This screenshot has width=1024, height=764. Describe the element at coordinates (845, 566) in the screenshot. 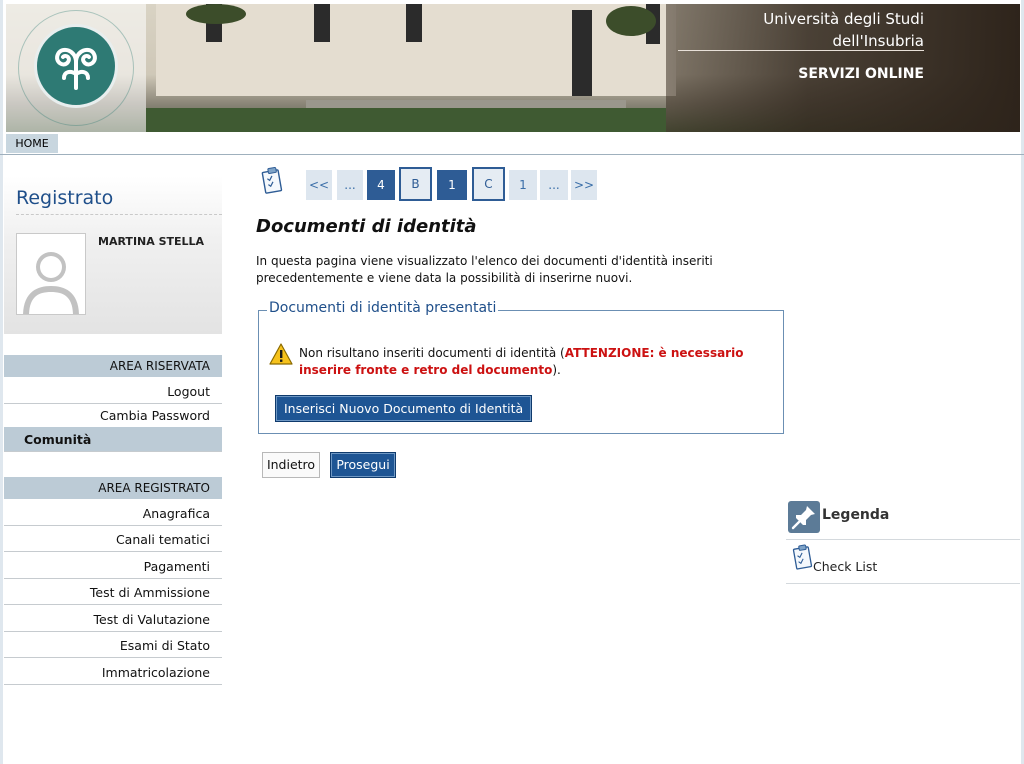

I see `checklist-label: Check List` at that location.